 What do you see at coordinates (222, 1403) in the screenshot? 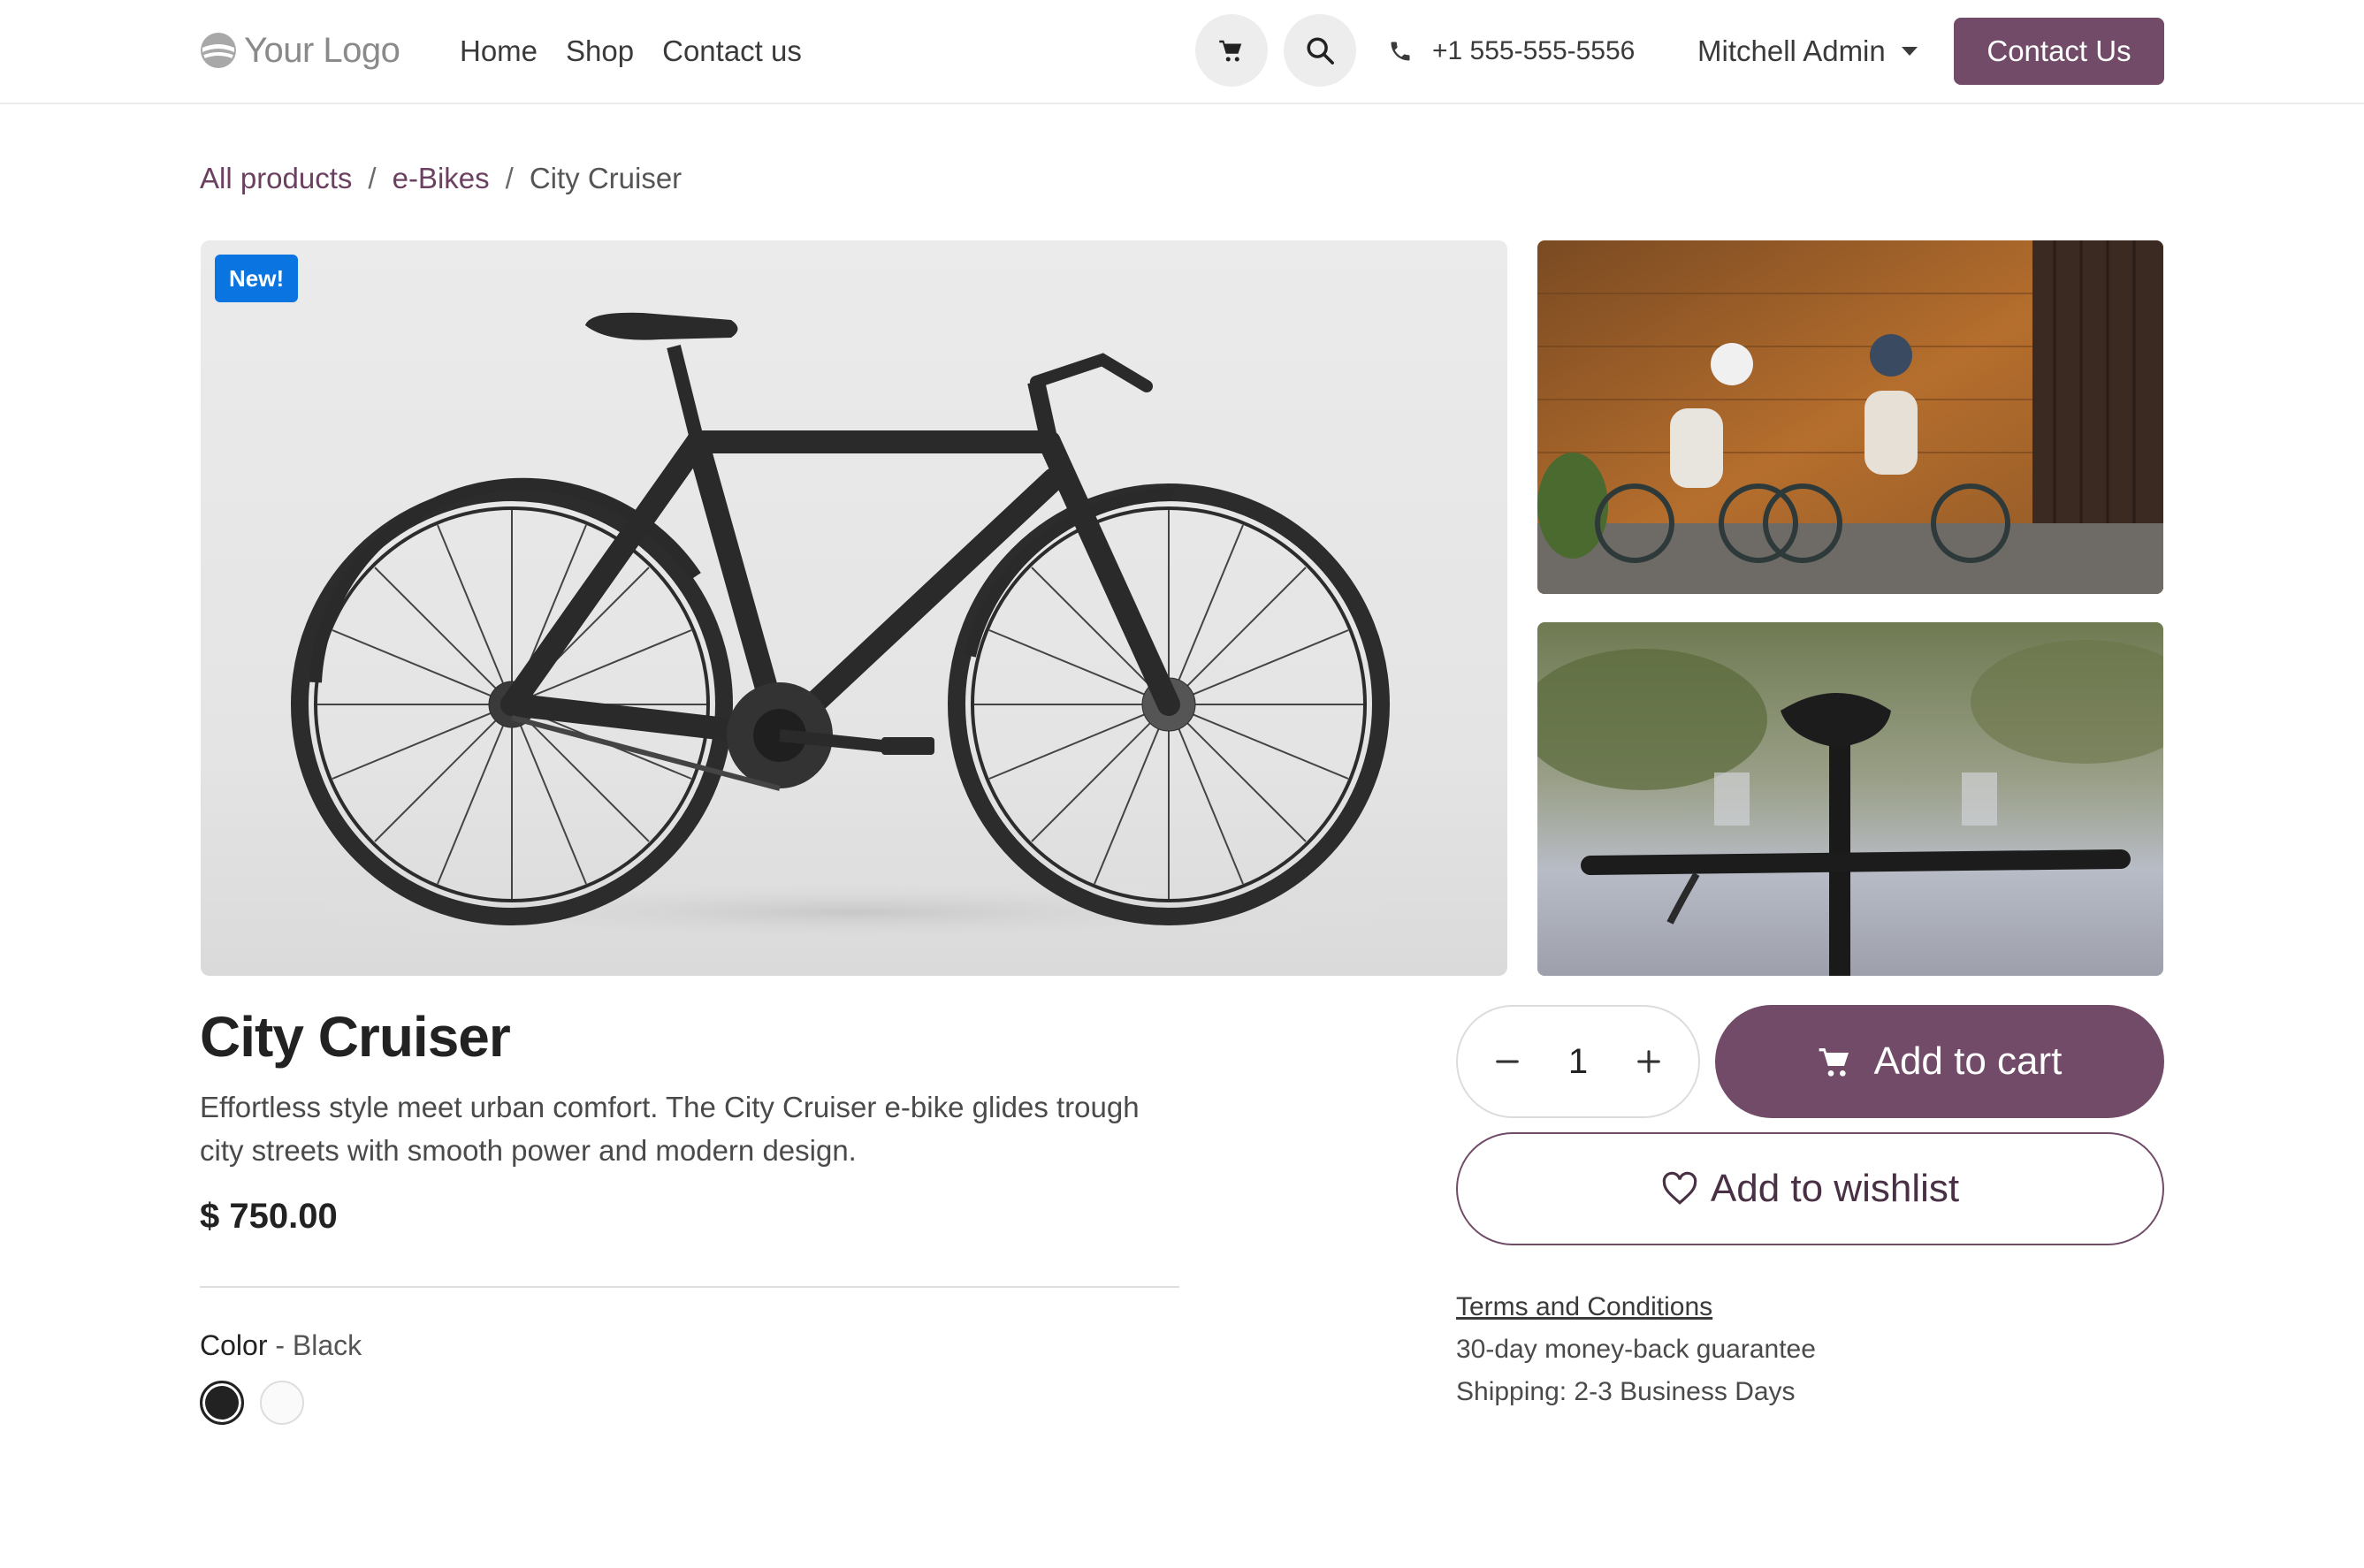
I see `color-swatch-black` at bounding box center [222, 1403].